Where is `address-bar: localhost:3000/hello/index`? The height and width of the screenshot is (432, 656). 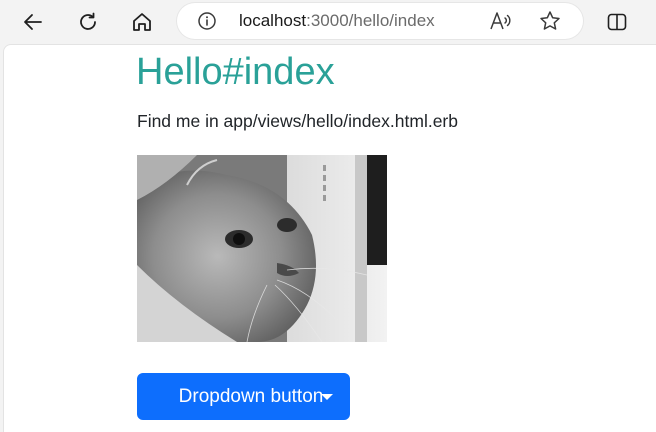
address-bar: localhost:3000/hello/index is located at coordinates (380, 21).